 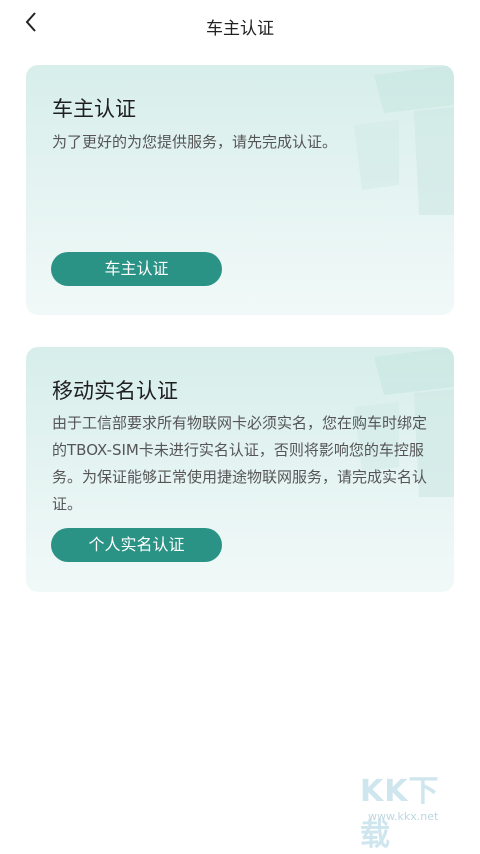 I want to click on owner-auth-button: 车主认证, so click(x=136, y=269).